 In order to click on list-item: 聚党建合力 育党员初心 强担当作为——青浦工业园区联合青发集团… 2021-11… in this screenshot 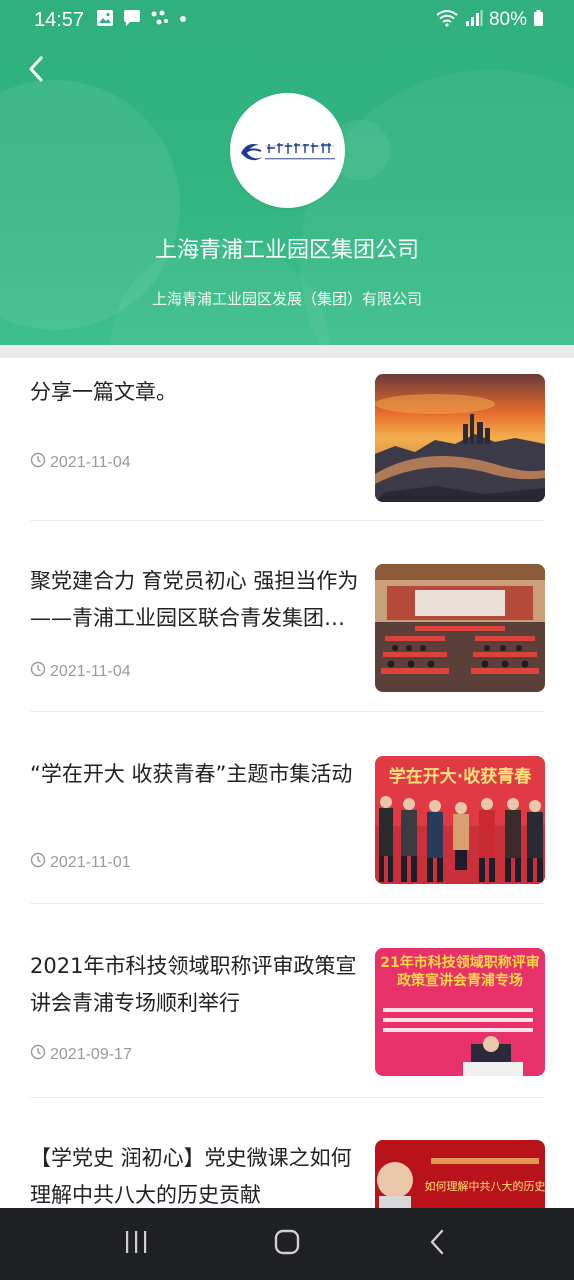, I will do `click(287, 616)`.